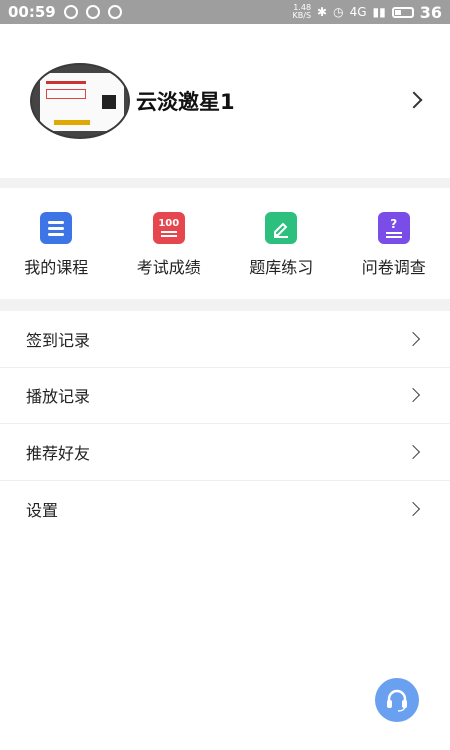  Describe the element at coordinates (32, 12) in the screenshot. I see `status-time: 00:59` at that location.